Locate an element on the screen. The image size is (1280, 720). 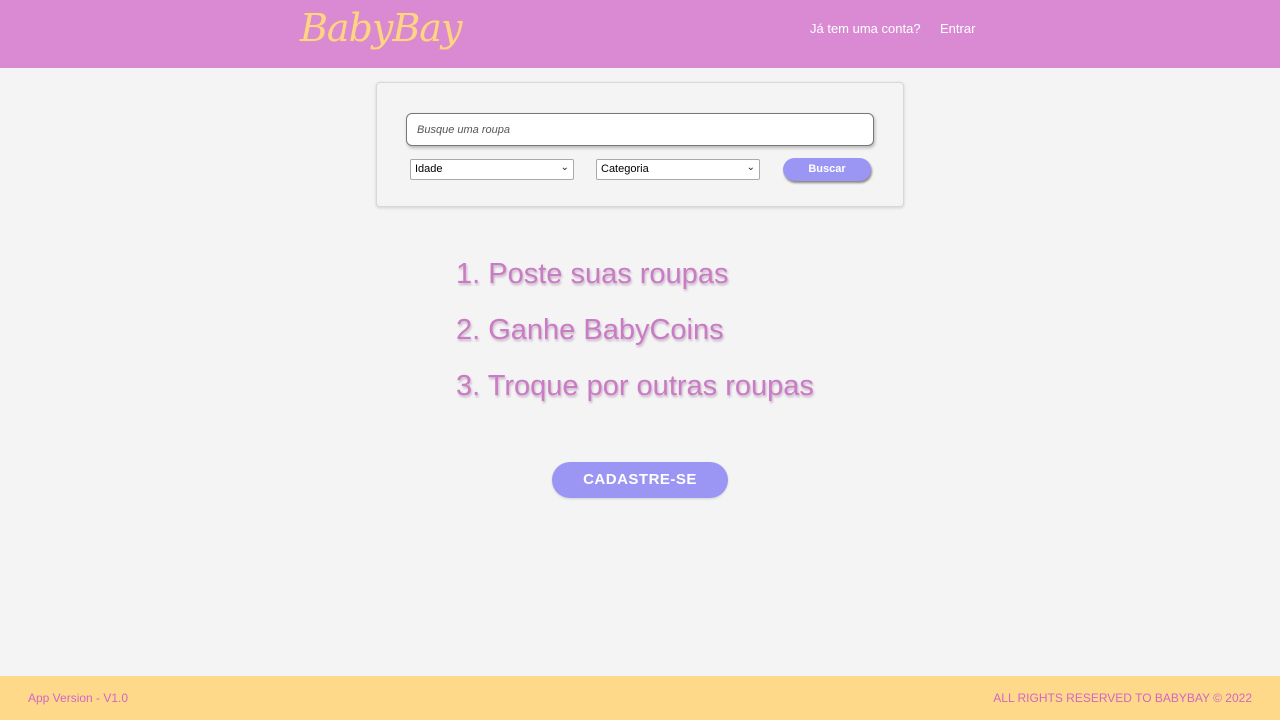
app-version: App Version - V1.0 is located at coordinates (78, 698).